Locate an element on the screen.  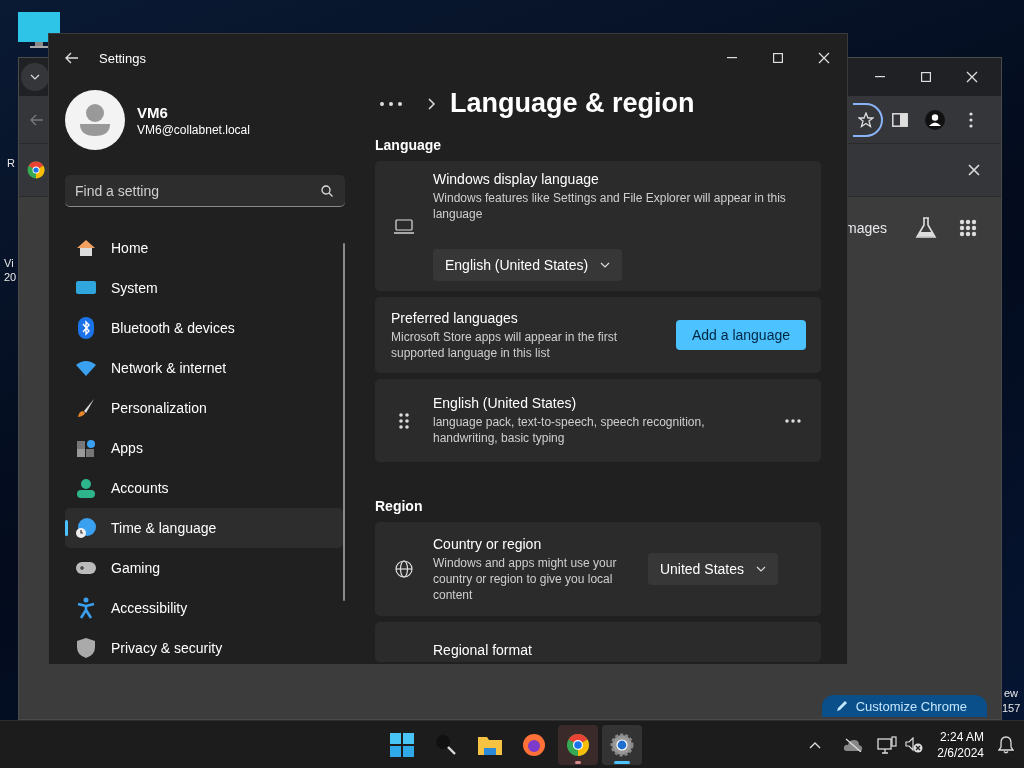
desktop-label: 20 is located at coordinates (10, 277).